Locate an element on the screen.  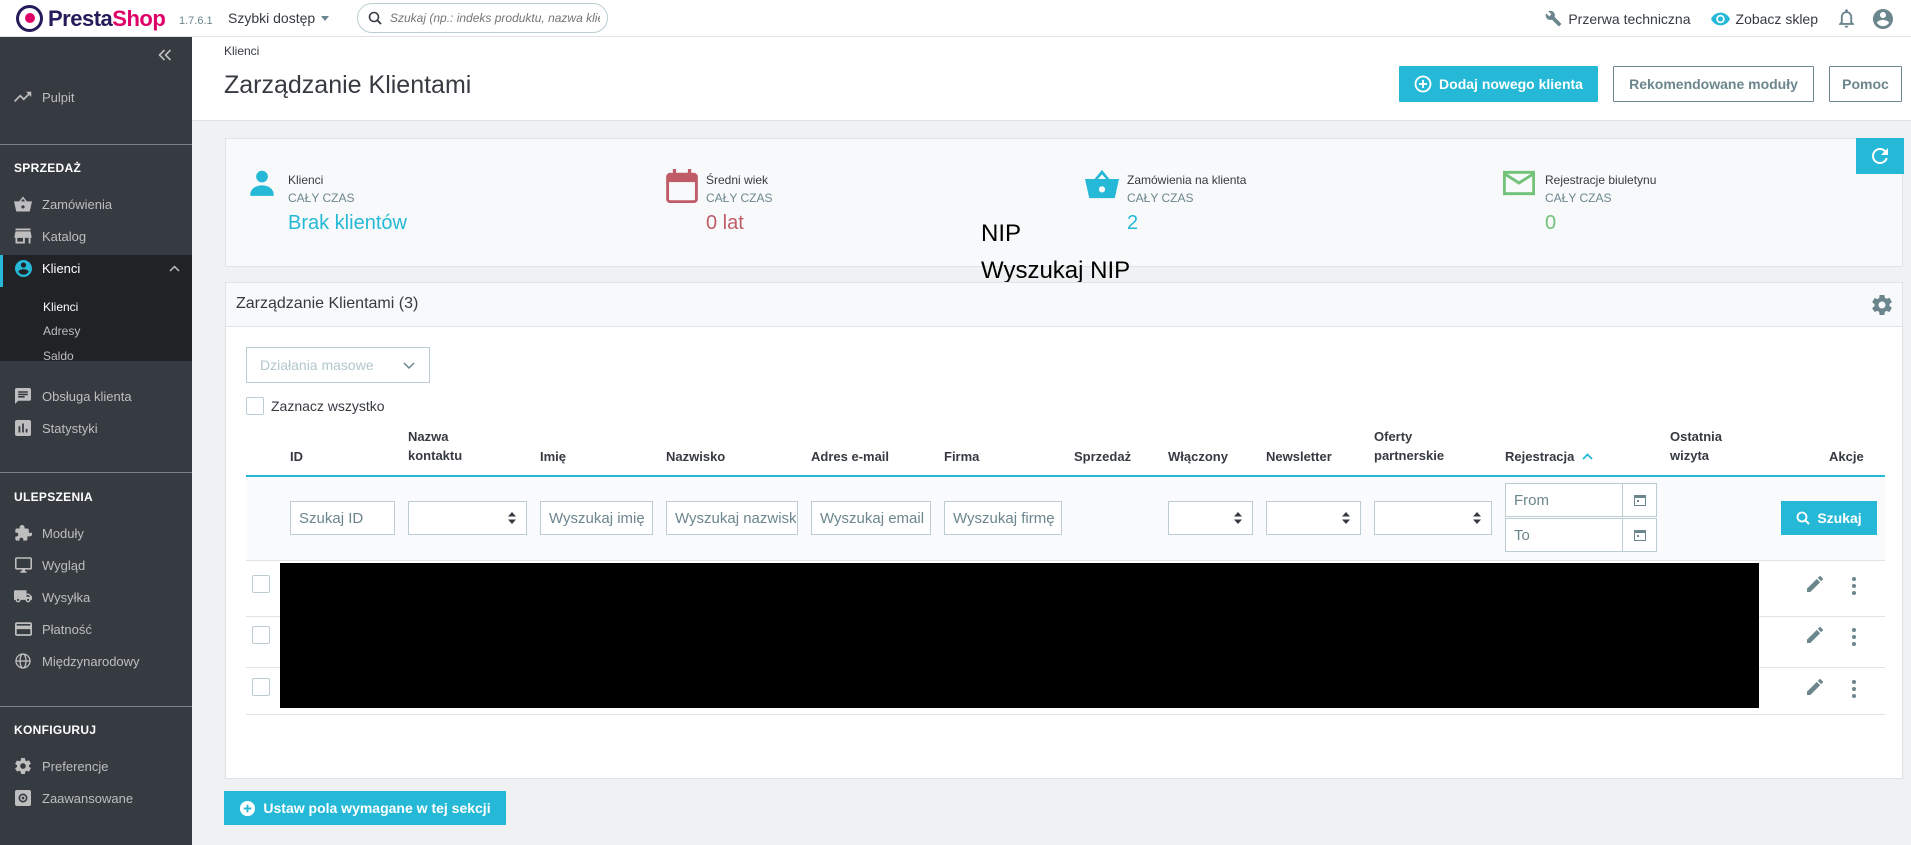
account-circle-icon is located at coordinates (1883, 18).